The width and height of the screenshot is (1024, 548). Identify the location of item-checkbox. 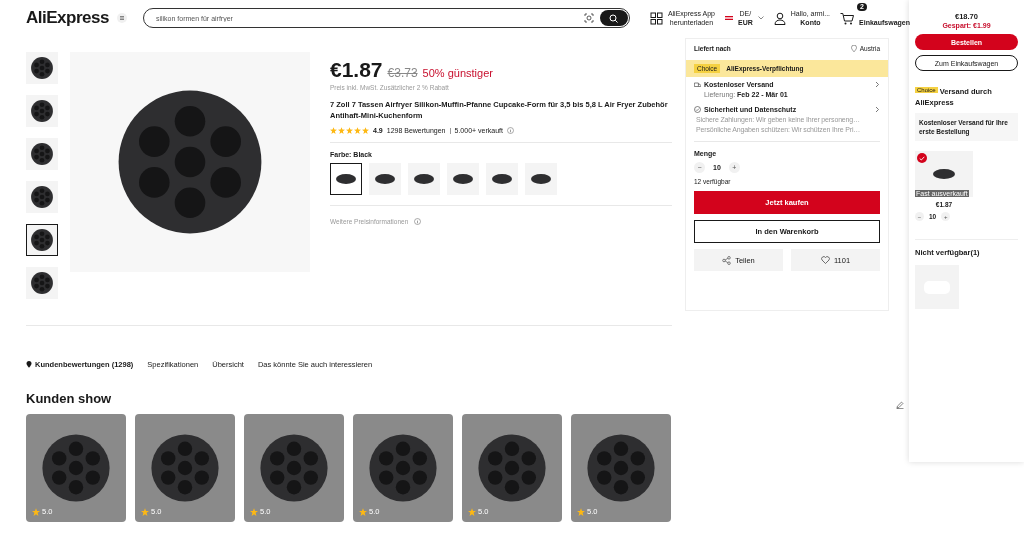
(922, 158).